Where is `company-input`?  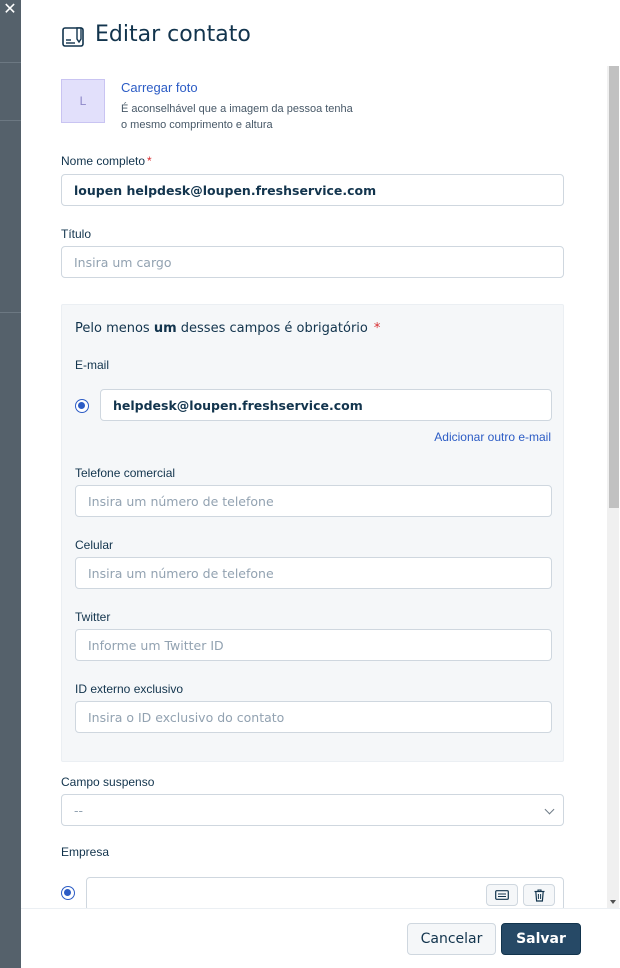
company-input is located at coordinates (325, 892).